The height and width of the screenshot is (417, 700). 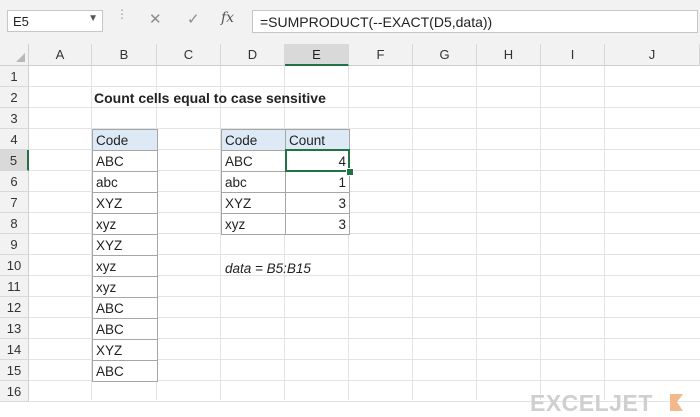 What do you see at coordinates (591, 403) in the screenshot?
I see `logo-text: EXCELJET` at bounding box center [591, 403].